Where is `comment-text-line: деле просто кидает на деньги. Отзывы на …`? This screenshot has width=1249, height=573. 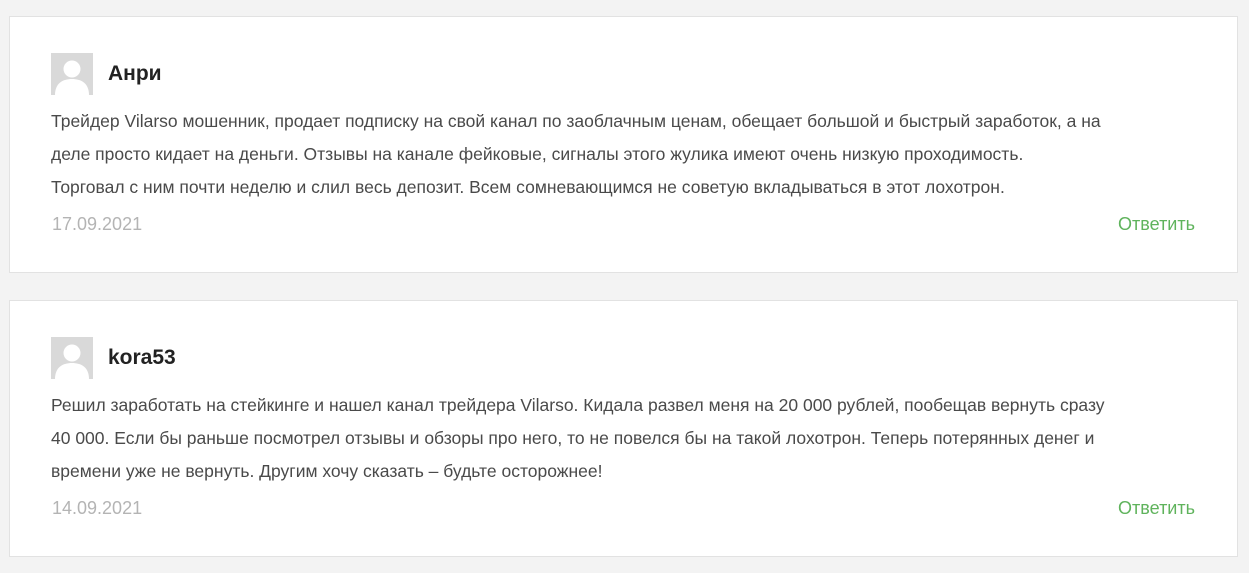 comment-text-line: деле просто кидает на деньги. Отзывы на … is located at coordinates (537, 154).